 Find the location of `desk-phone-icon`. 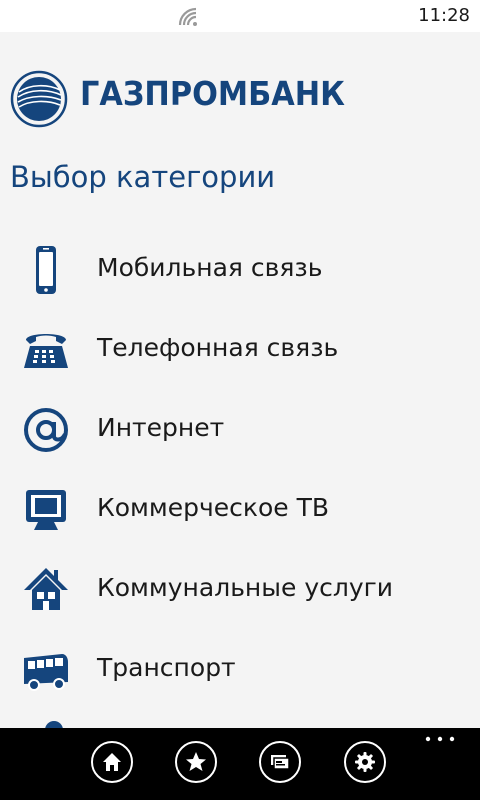

desk-phone-icon is located at coordinates (46, 350).